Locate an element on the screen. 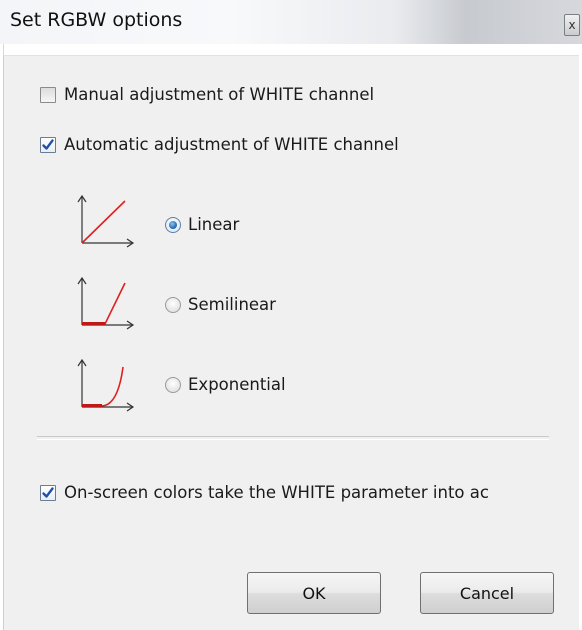  semilinear-label: Semilinear is located at coordinates (232, 304).